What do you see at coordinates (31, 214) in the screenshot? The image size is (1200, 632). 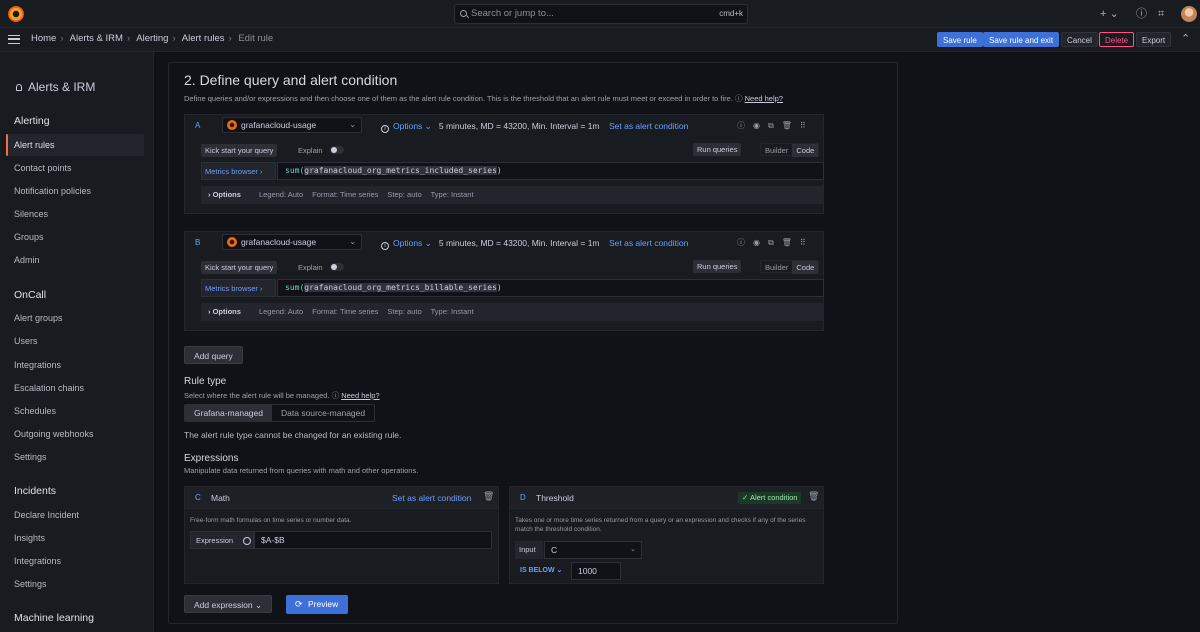 I see `sidebar-item-silences: Silences` at bounding box center [31, 214].